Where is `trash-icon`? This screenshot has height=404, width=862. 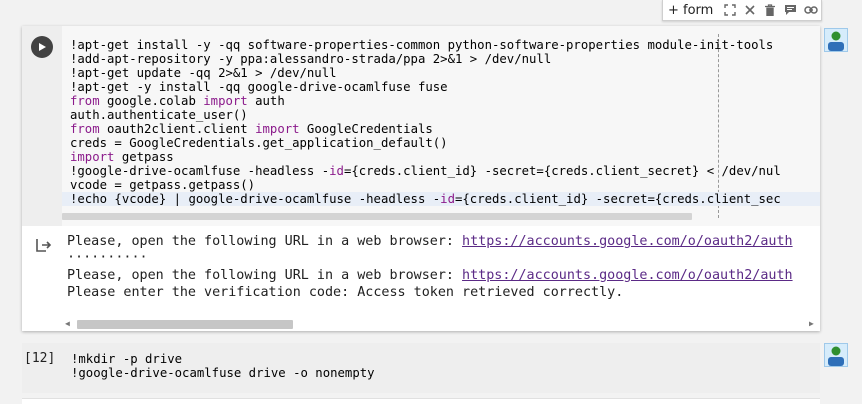
trash-icon is located at coordinates (770, 10).